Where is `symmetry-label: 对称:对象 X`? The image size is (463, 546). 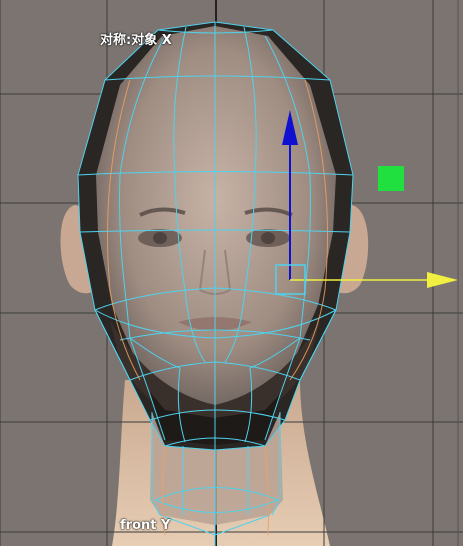 symmetry-label: 对称:对象 X is located at coordinates (136, 40).